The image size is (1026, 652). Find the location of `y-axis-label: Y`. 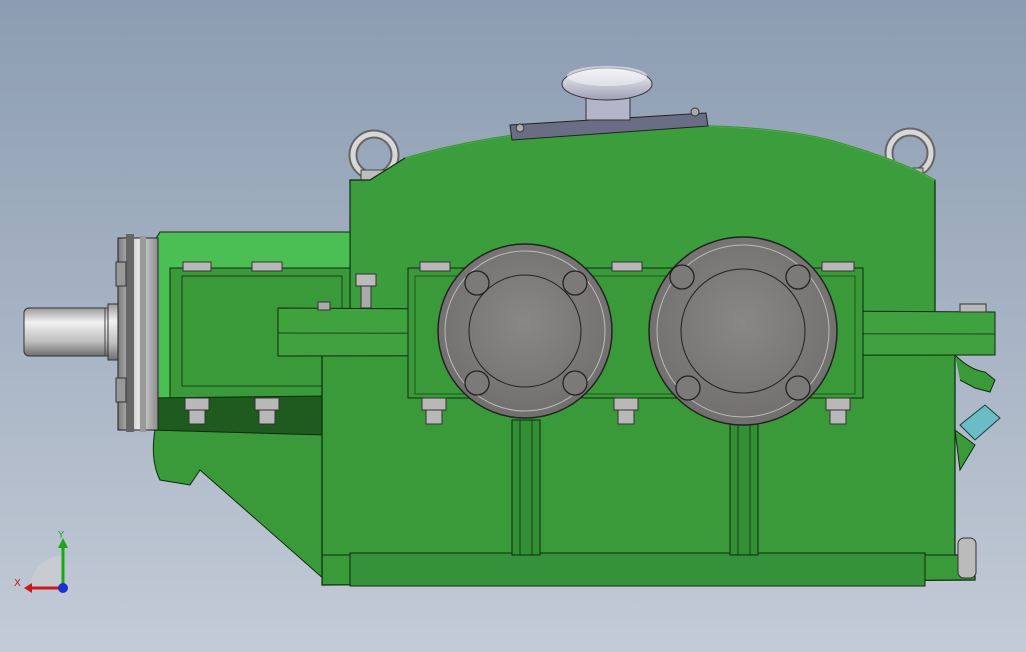

y-axis-label: Y is located at coordinates (61, 535).